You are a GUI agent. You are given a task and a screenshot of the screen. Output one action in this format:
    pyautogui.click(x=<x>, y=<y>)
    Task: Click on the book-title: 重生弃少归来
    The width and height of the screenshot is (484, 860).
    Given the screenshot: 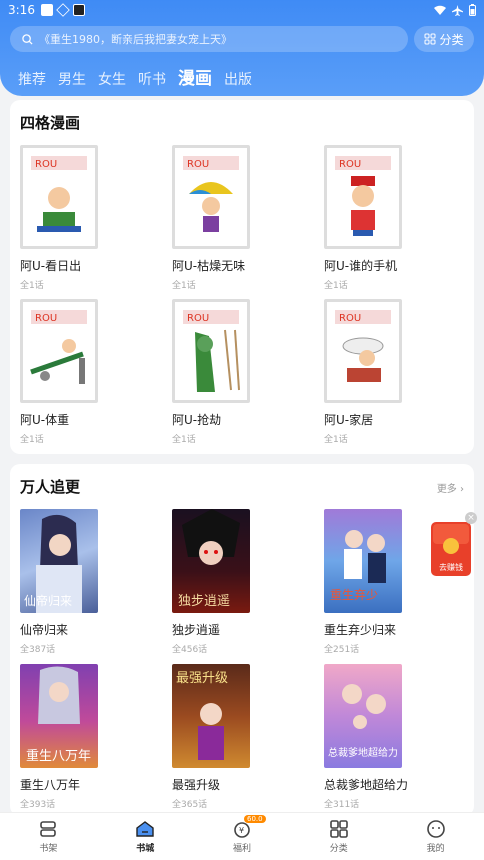 What is the action you would take?
    pyautogui.click(x=360, y=630)
    